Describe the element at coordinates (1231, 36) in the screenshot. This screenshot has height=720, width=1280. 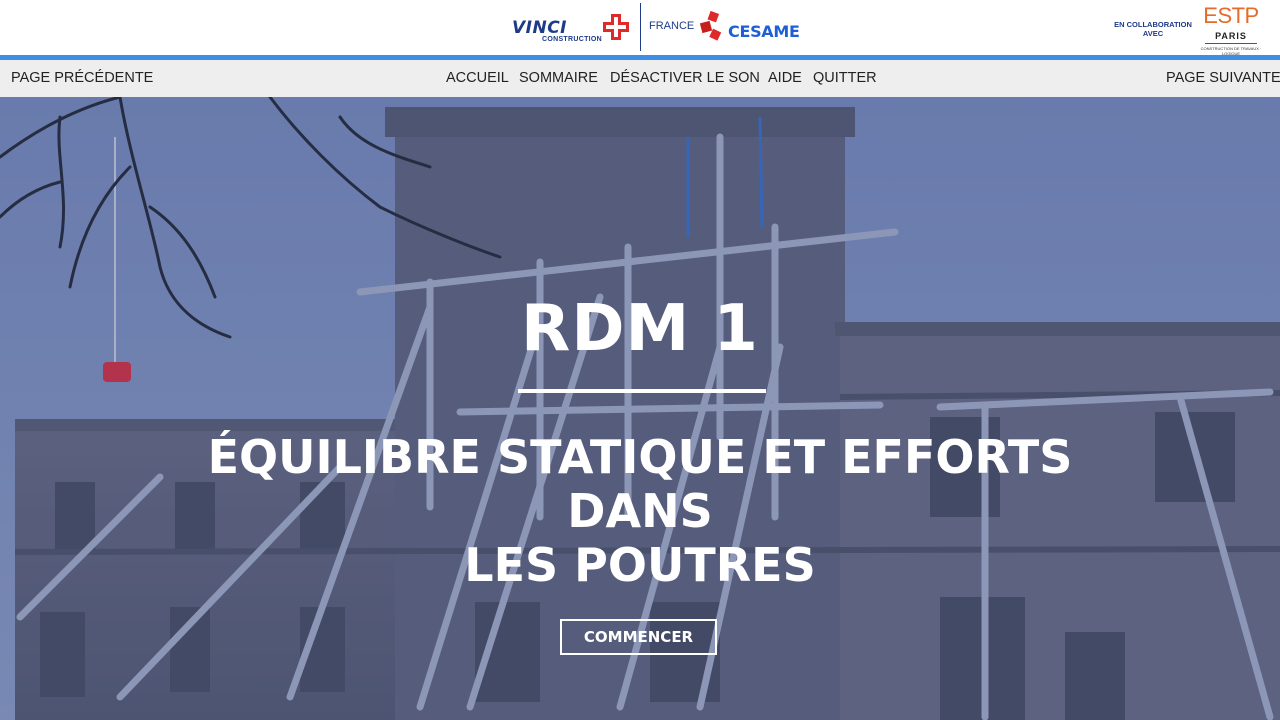
I see `estp-logo-city: PARIS` at that location.